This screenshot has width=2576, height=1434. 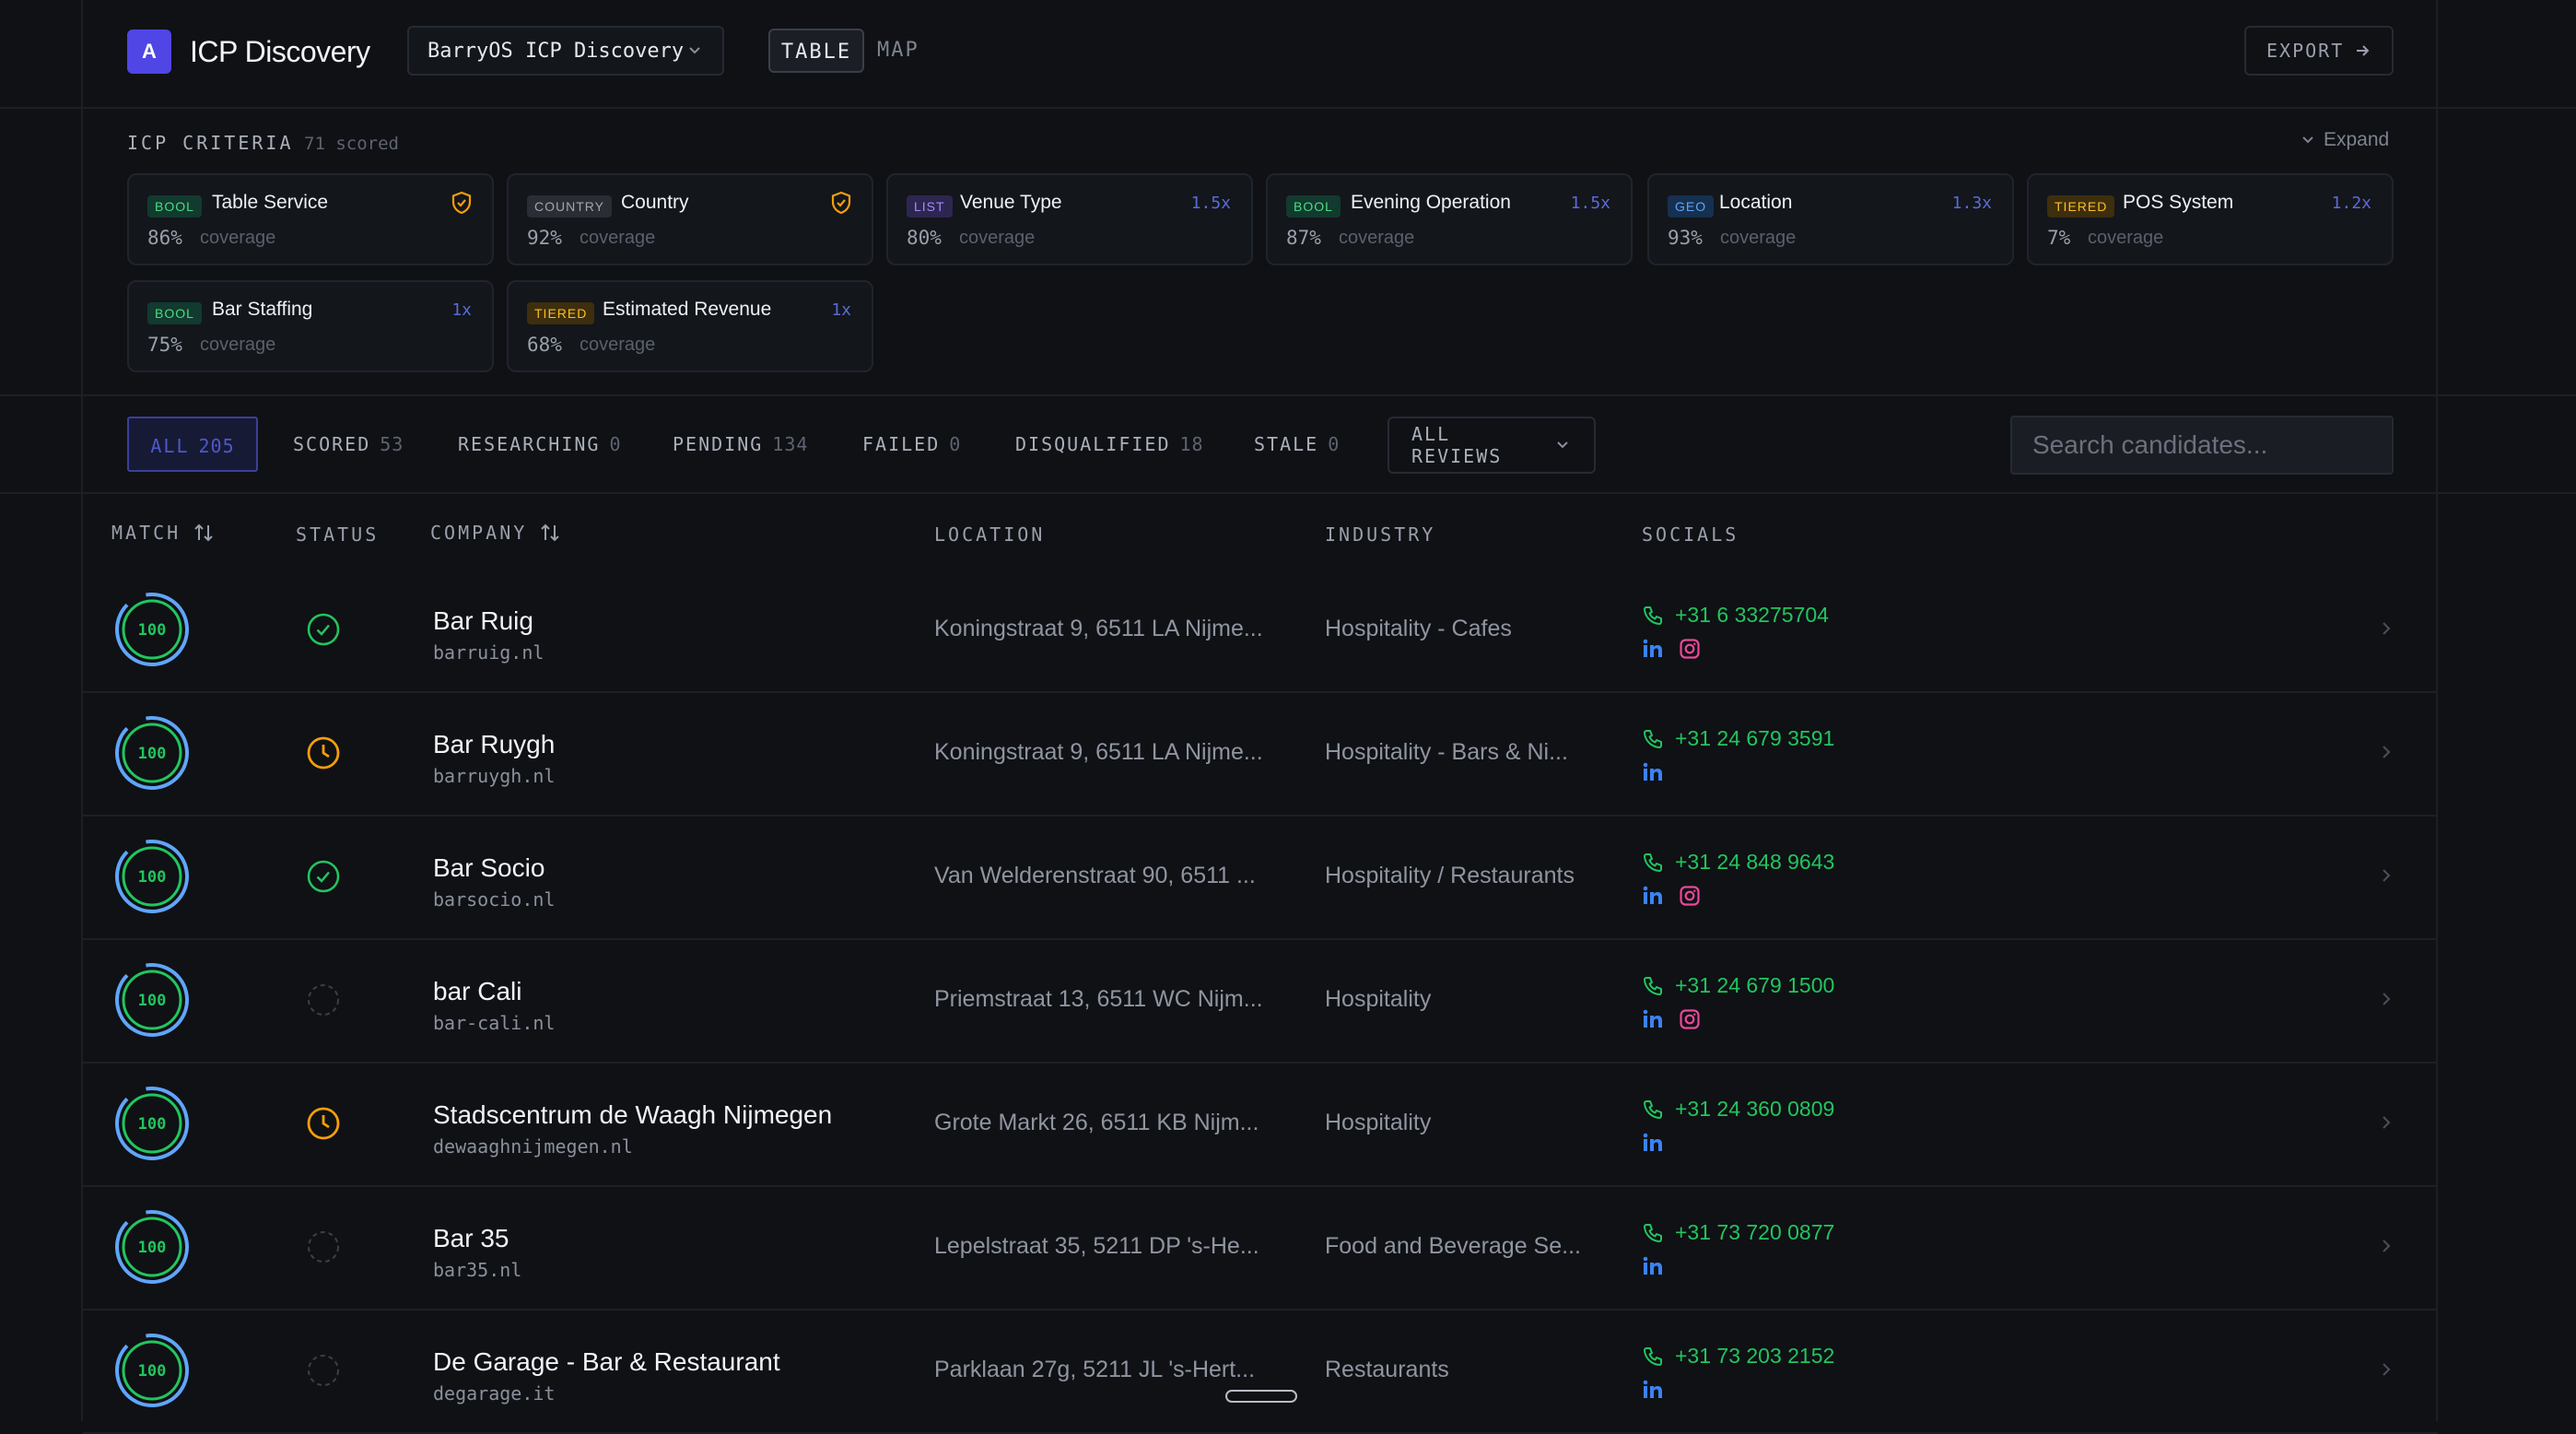 What do you see at coordinates (1492, 445) in the screenshot?
I see `reviews-filter-select: ALL REVIEWS` at bounding box center [1492, 445].